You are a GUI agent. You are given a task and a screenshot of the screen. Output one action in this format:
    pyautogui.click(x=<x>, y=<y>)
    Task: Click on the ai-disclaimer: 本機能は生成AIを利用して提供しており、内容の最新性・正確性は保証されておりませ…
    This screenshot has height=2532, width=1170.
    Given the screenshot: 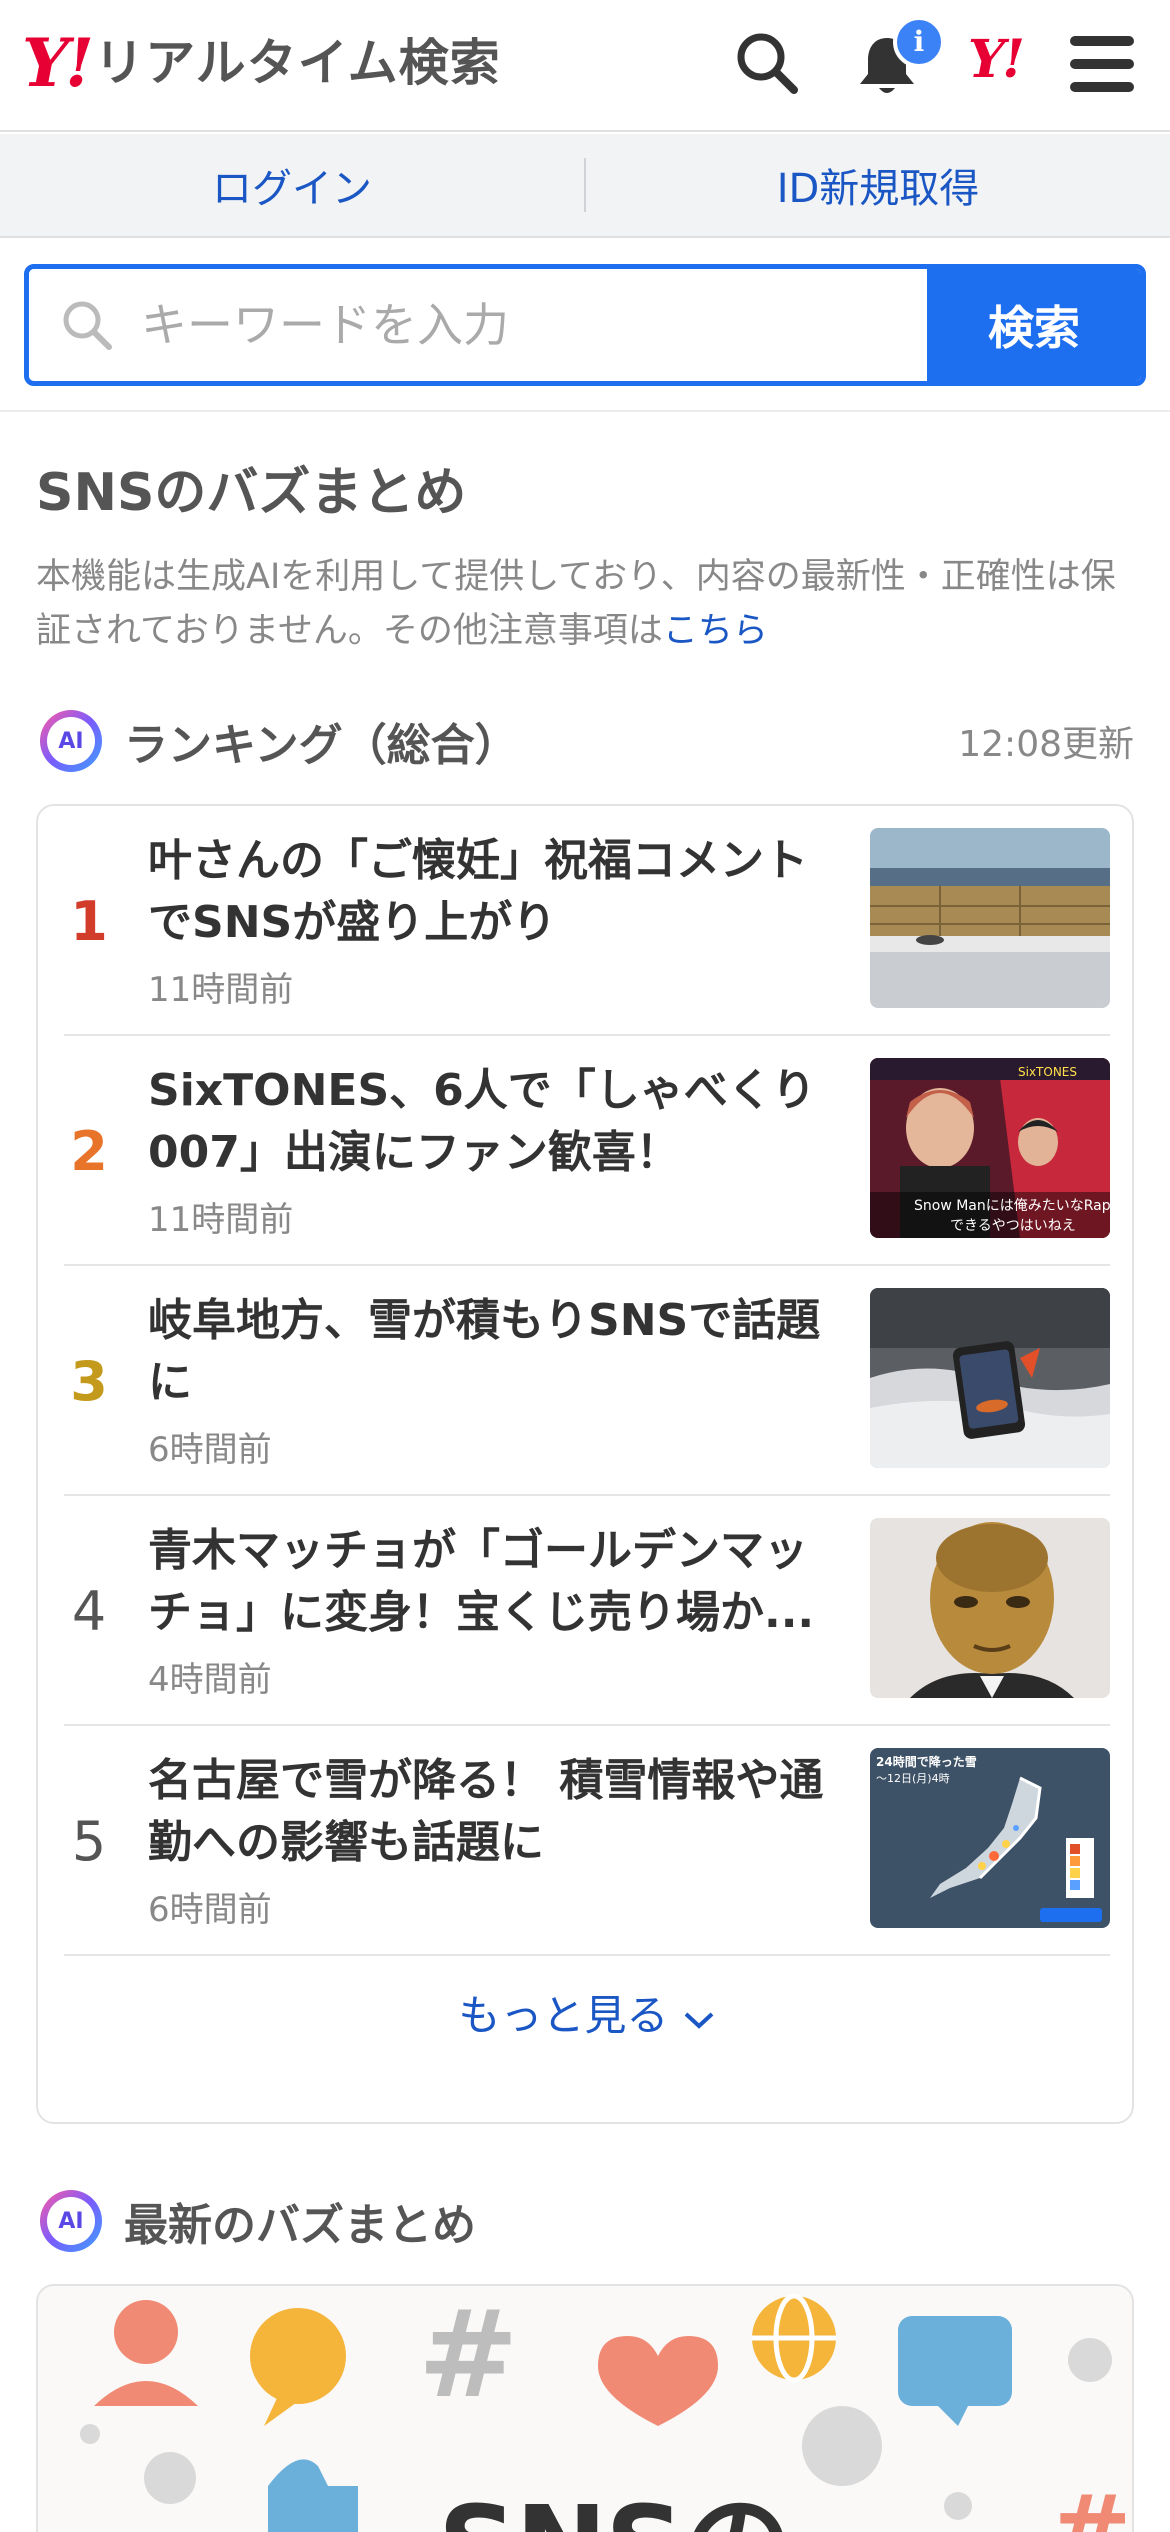 What is the action you would take?
    pyautogui.click(x=586, y=604)
    